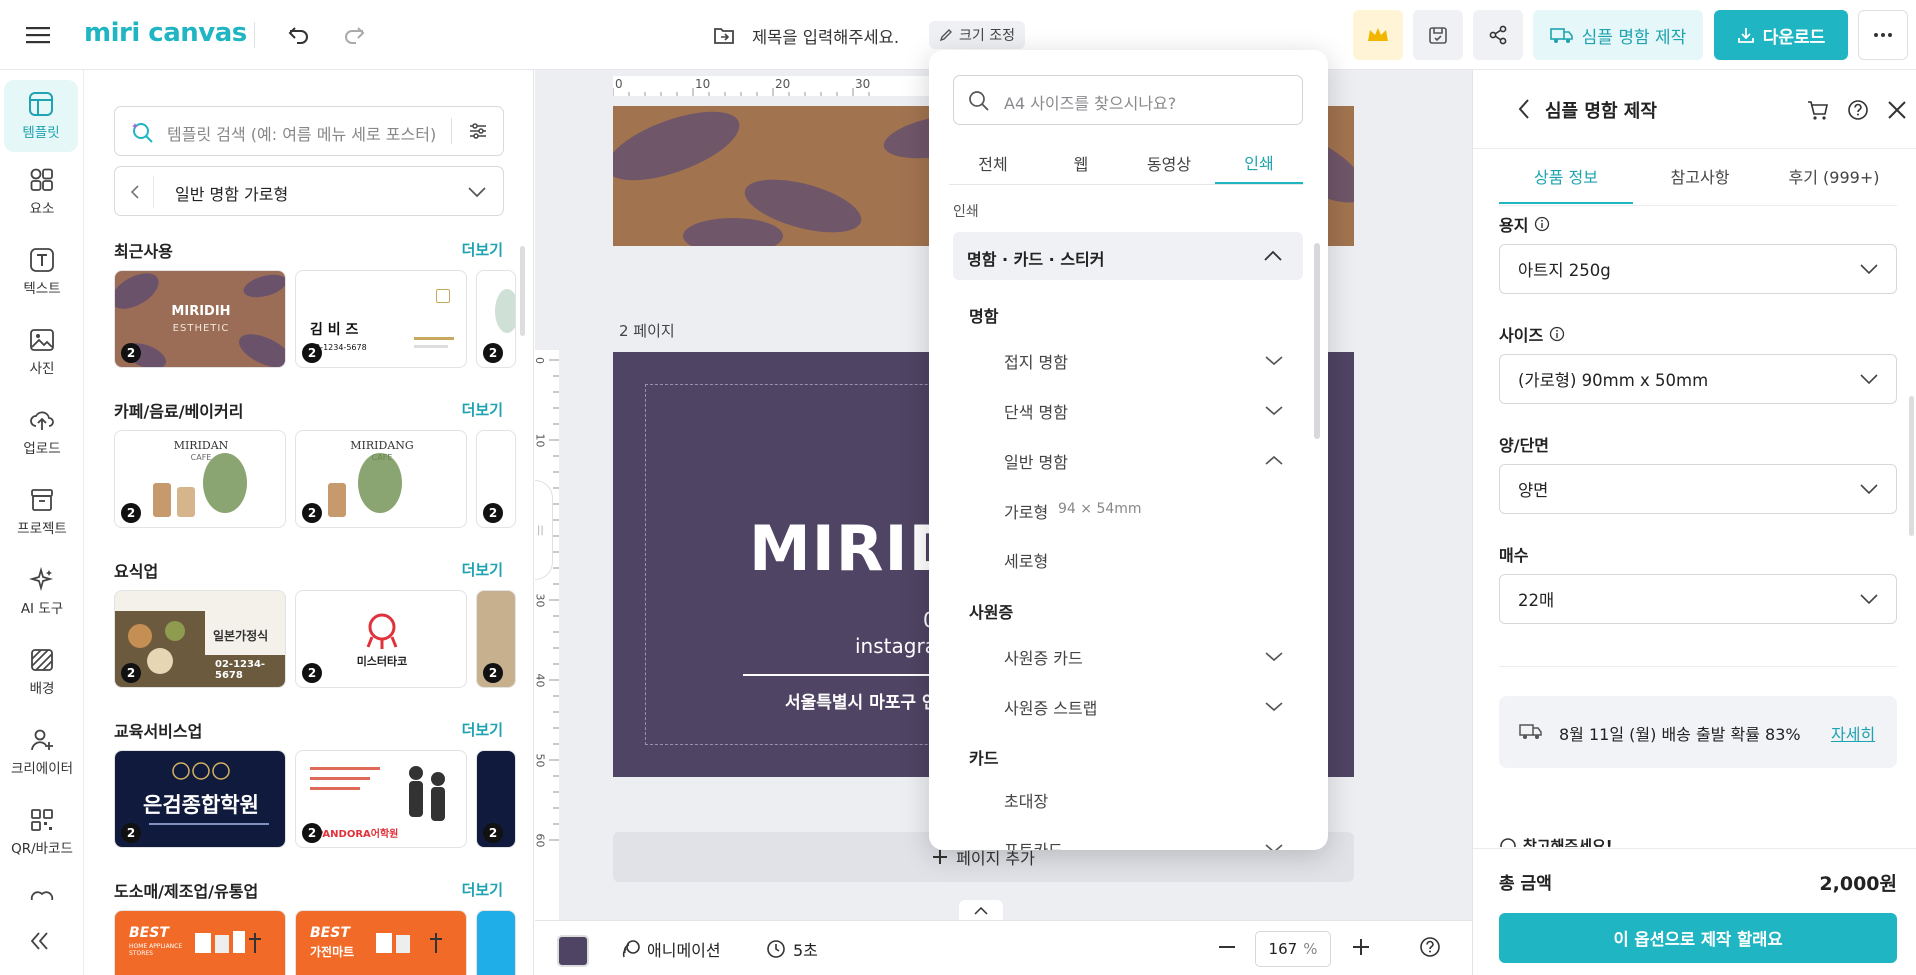 The height and width of the screenshot is (975, 1916). Describe the element at coordinates (1128, 361) in the screenshot. I see `list-item: 접지 명함` at that location.